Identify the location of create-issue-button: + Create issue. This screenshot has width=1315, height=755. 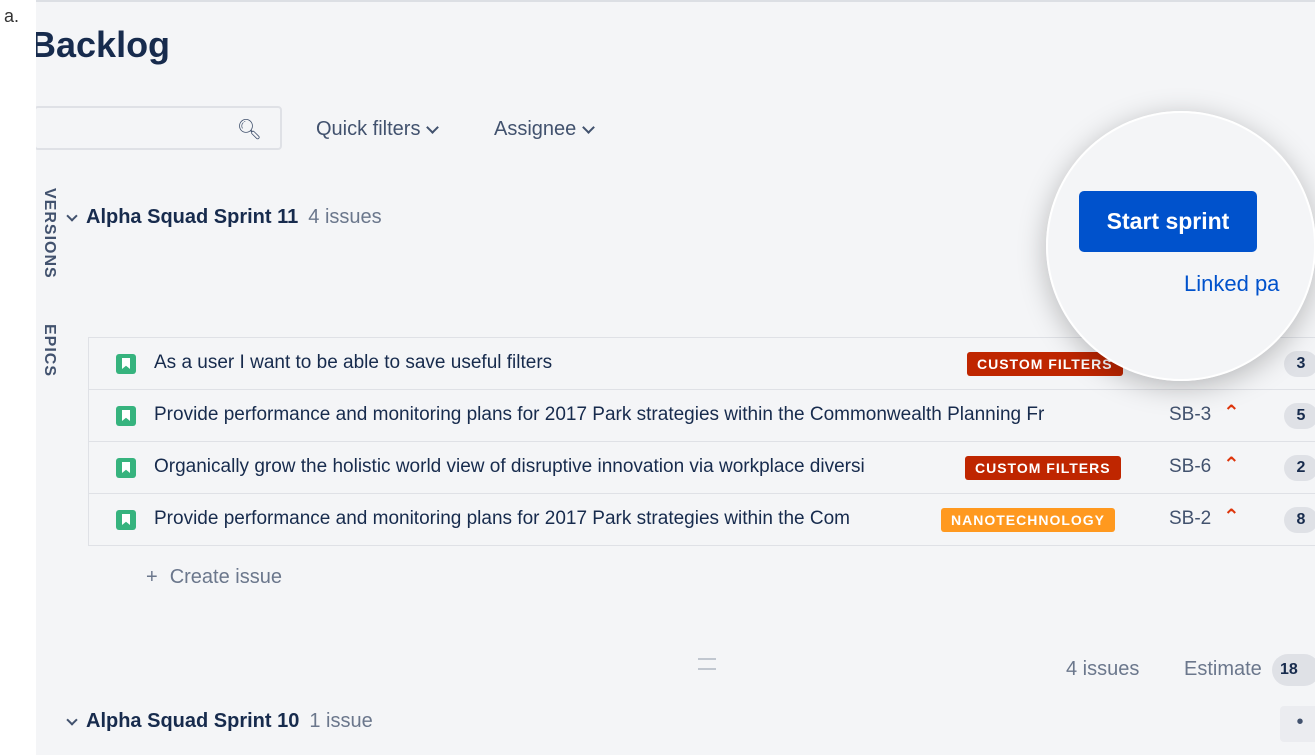
(214, 577).